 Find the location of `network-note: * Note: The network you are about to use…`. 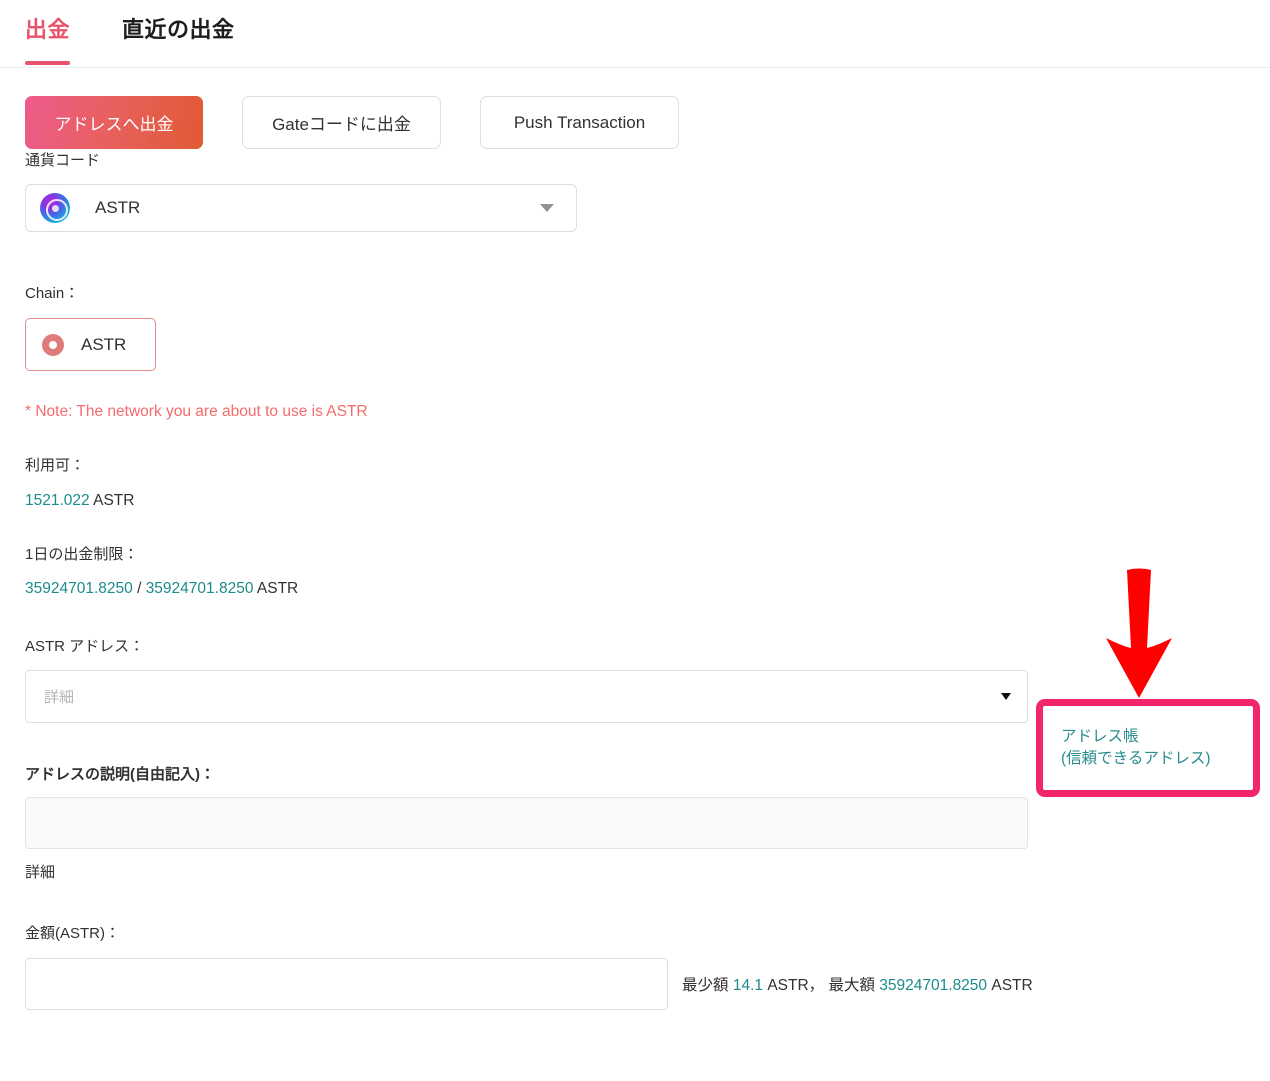

network-note: * Note: The network you are about to use… is located at coordinates (196, 411).